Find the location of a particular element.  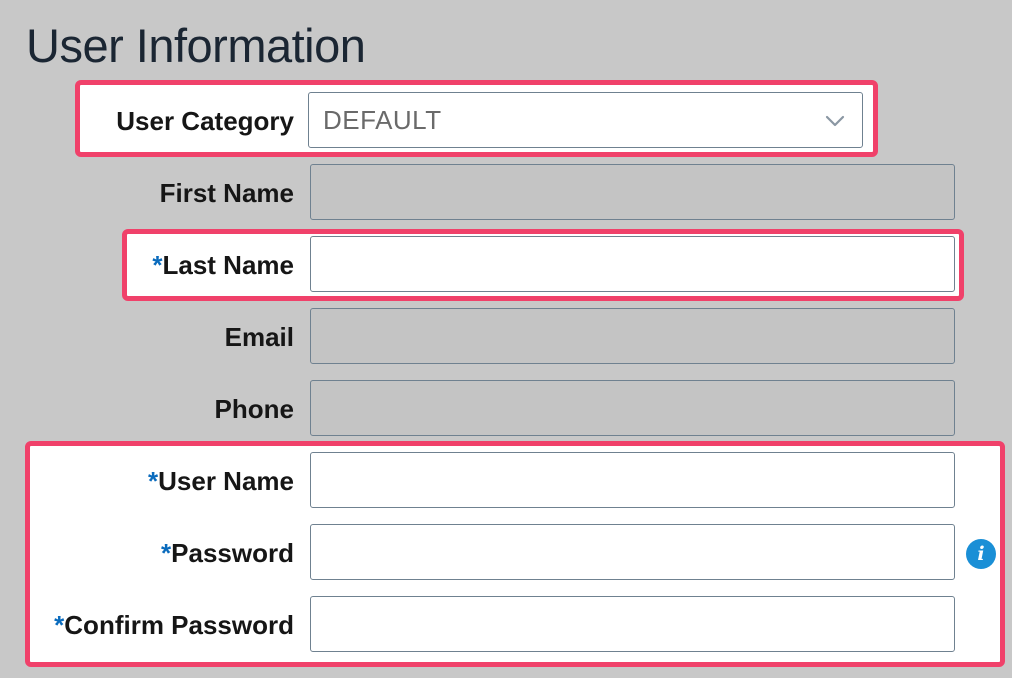

confirm-password-label-text: Confirm Password is located at coordinates (179, 625).